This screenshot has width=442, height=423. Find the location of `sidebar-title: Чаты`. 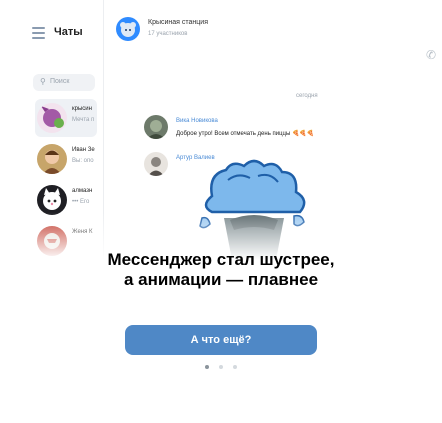

sidebar-title: Чаты is located at coordinates (68, 32).